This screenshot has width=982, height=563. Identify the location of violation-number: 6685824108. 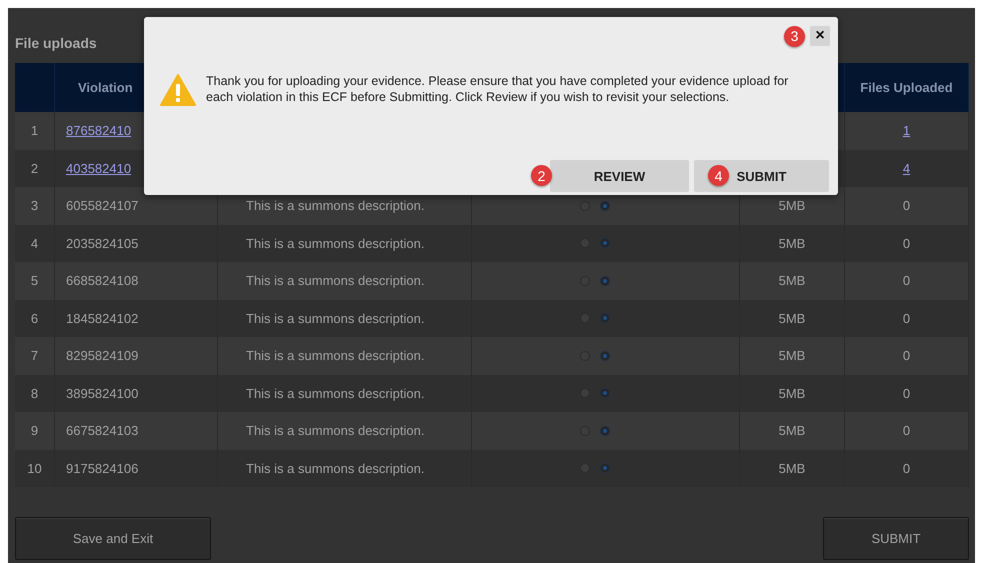
(102, 280).